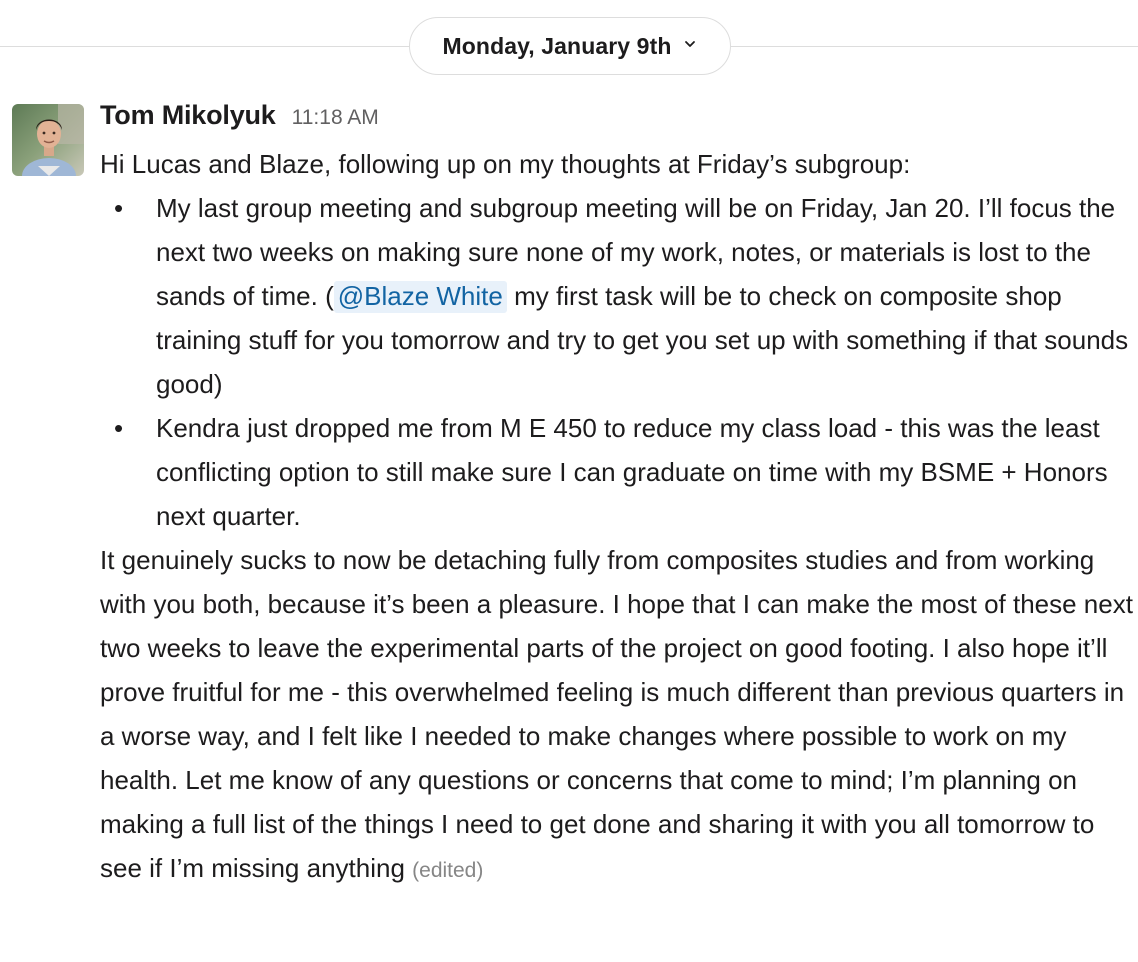  I want to click on date-divider: Monday, January 9th, so click(569, 47).